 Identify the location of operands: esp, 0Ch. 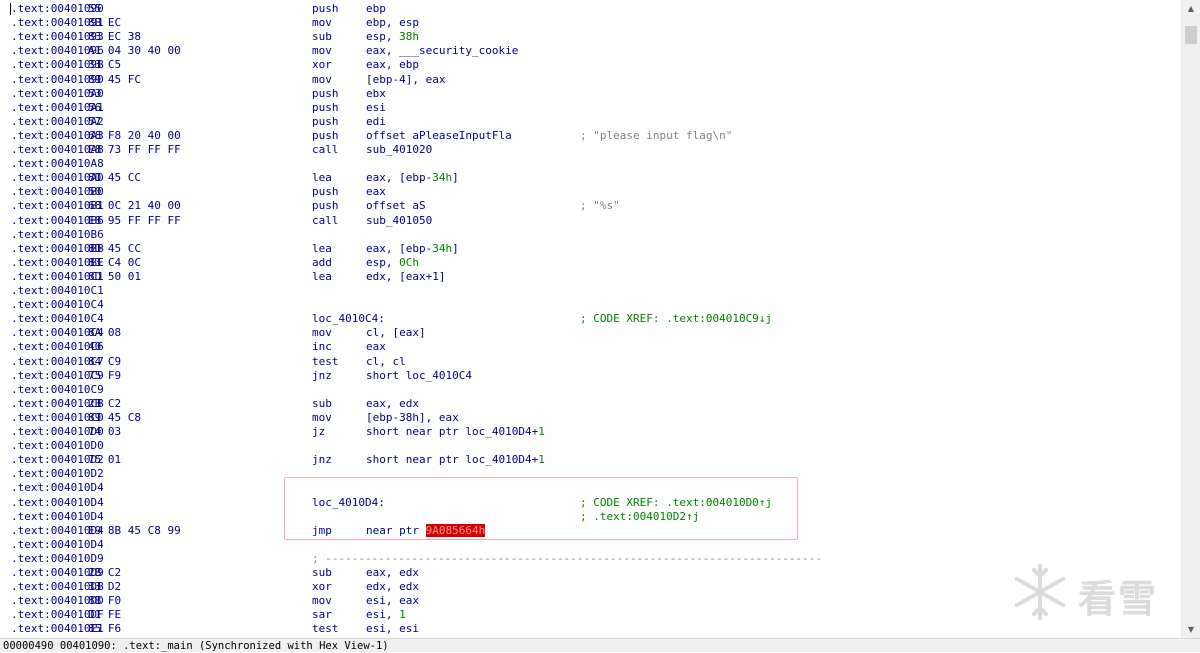
(392, 263).